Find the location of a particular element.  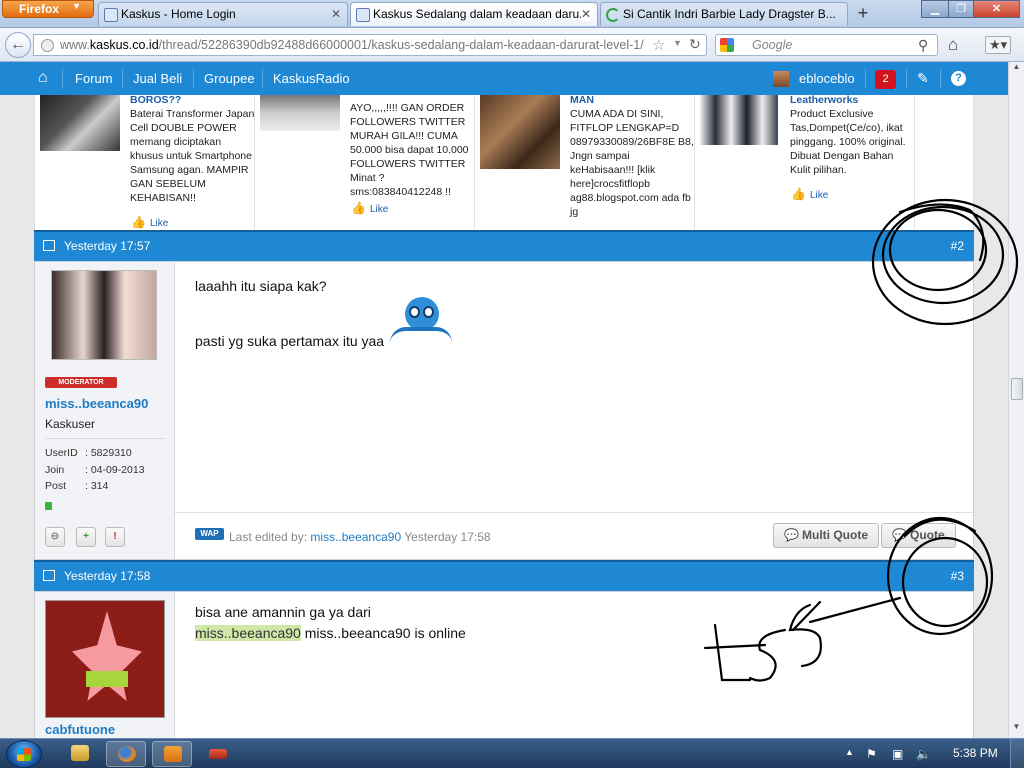

report-icon: ! is located at coordinates (115, 537).